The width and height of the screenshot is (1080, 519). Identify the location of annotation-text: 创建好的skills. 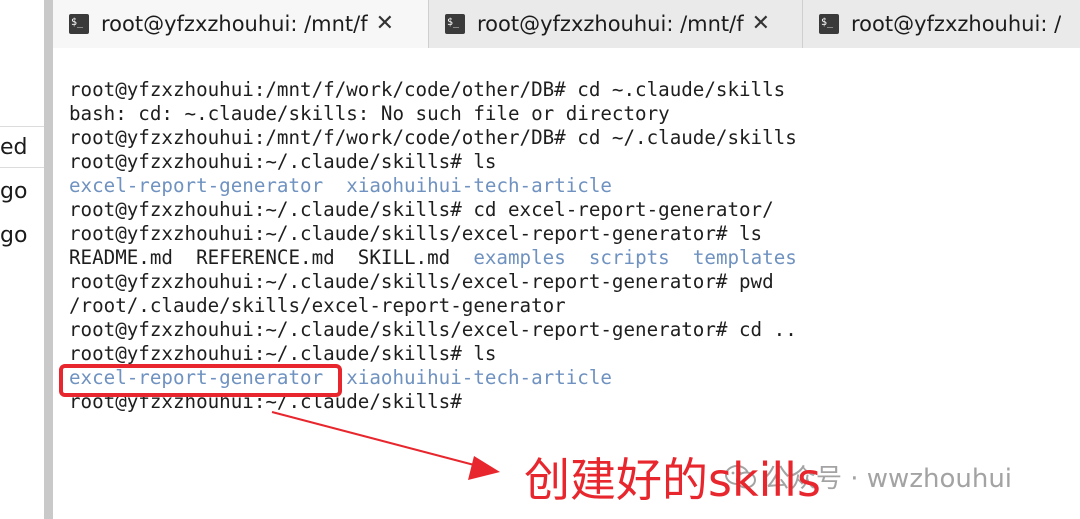
(672, 480).